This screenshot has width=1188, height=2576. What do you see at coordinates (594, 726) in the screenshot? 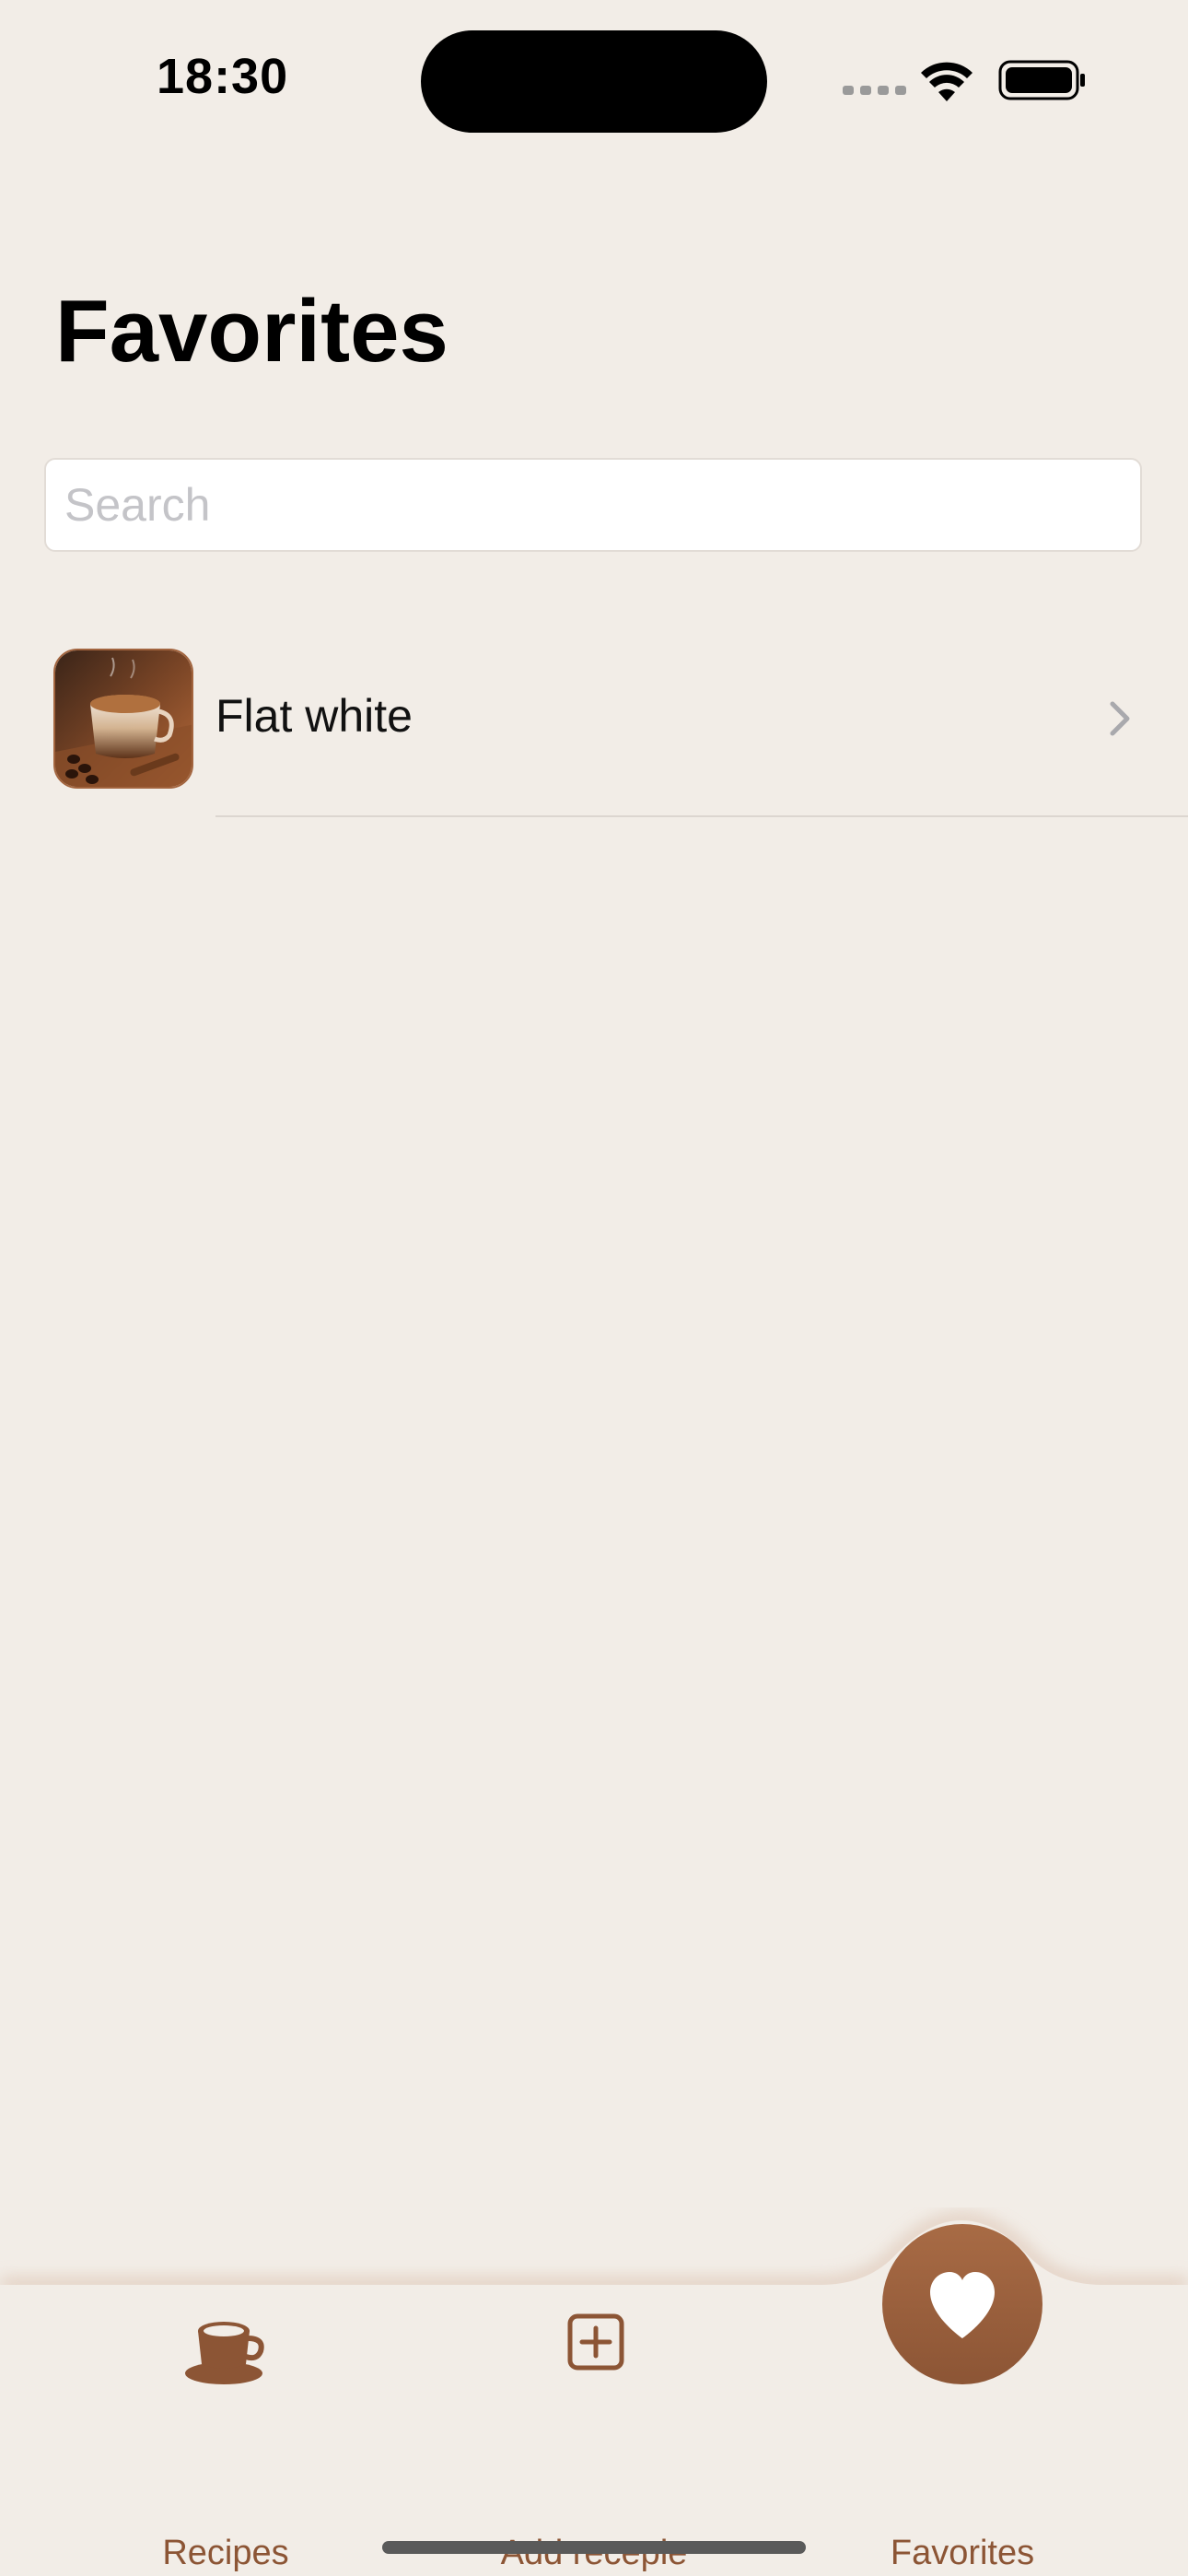
I see `list-item: Flat white` at bounding box center [594, 726].